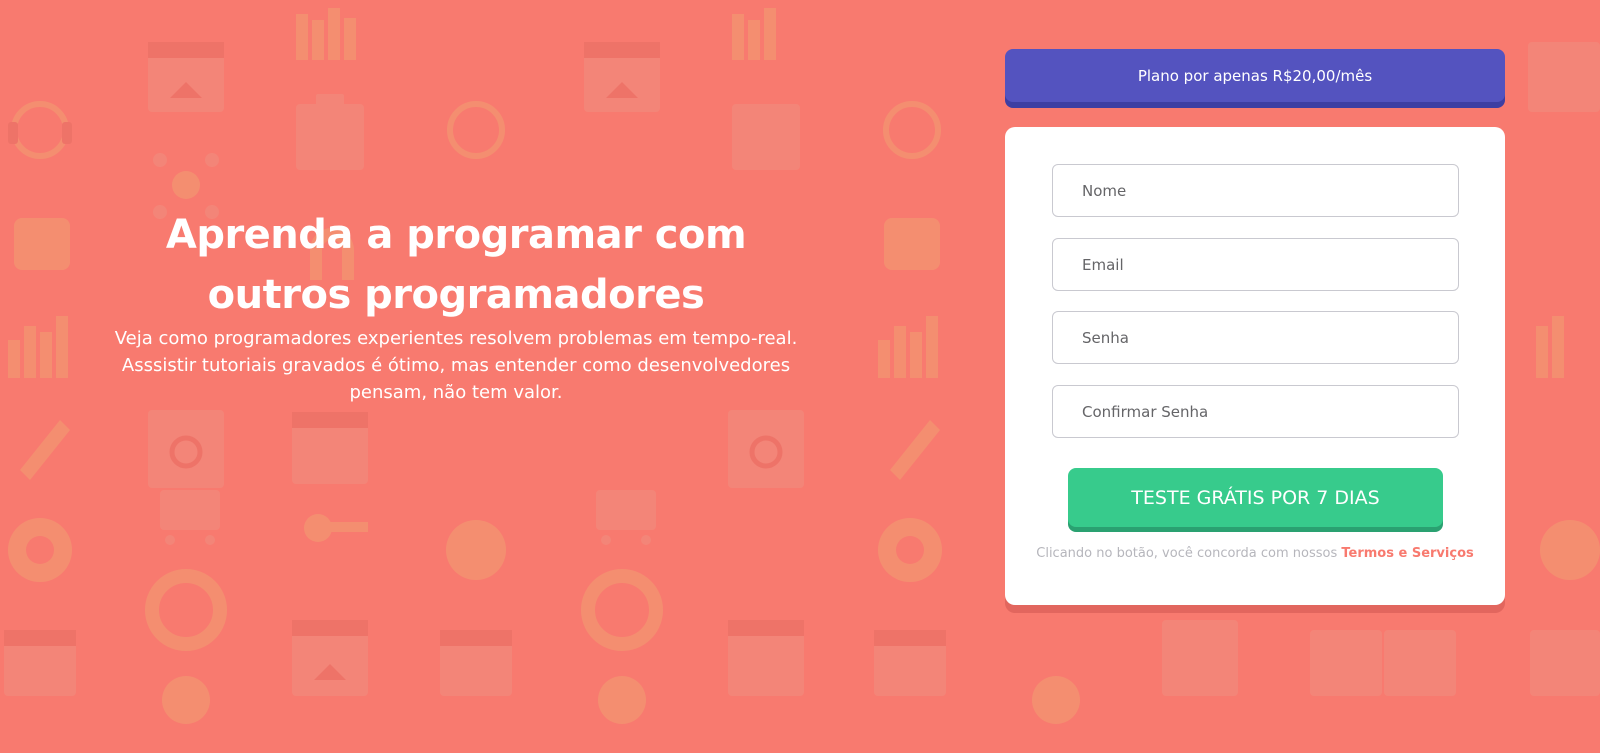  I want to click on password-field, so click(1255, 337).